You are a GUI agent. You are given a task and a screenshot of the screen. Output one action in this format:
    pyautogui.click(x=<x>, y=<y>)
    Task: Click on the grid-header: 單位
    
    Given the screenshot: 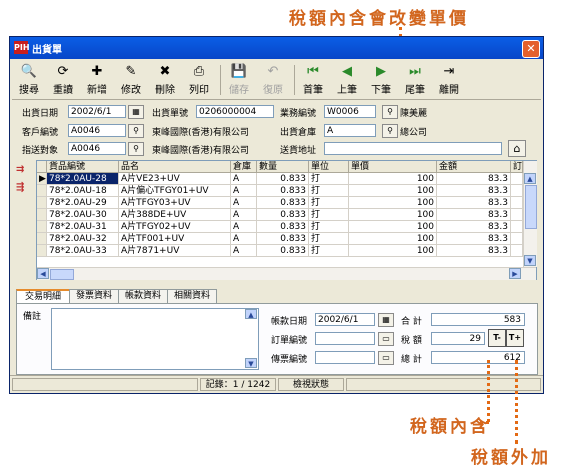 What is the action you would take?
    pyautogui.click(x=329, y=167)
    